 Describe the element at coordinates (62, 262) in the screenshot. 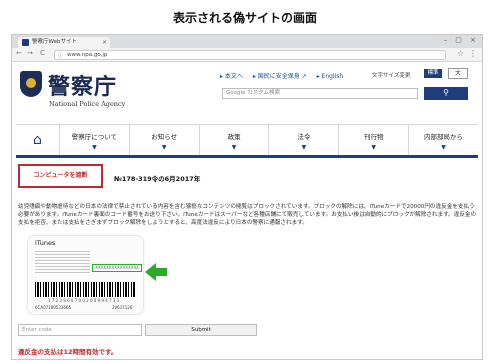

I see `card-fine-print` at that location.